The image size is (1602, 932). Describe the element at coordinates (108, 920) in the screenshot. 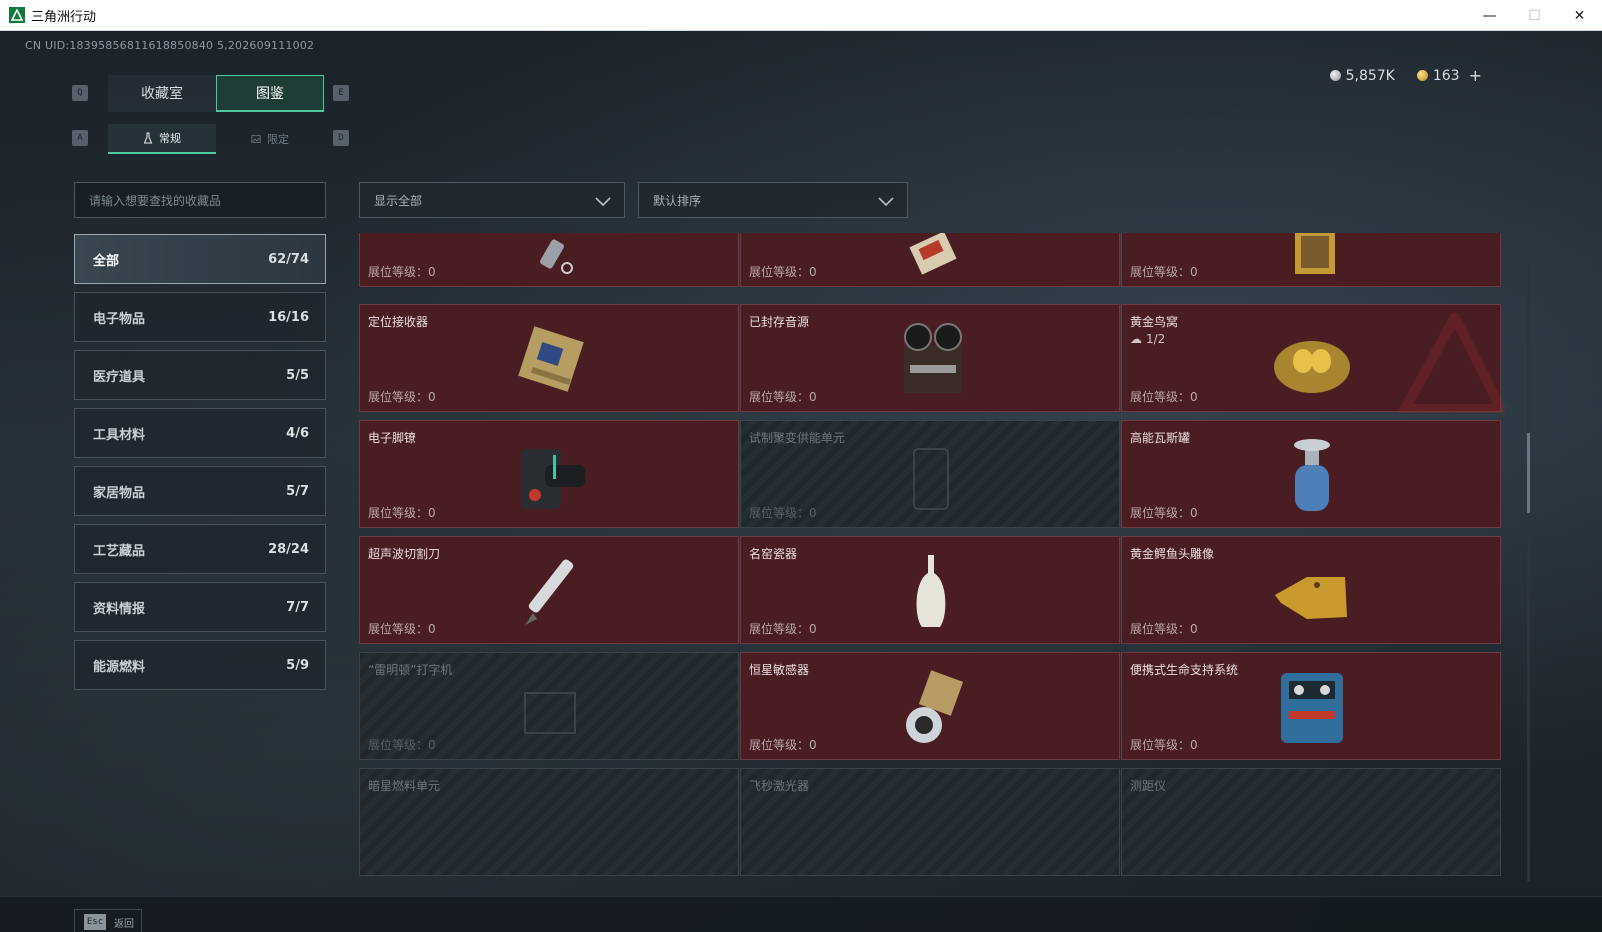

I see `back-button: Esc 返回` at that location.